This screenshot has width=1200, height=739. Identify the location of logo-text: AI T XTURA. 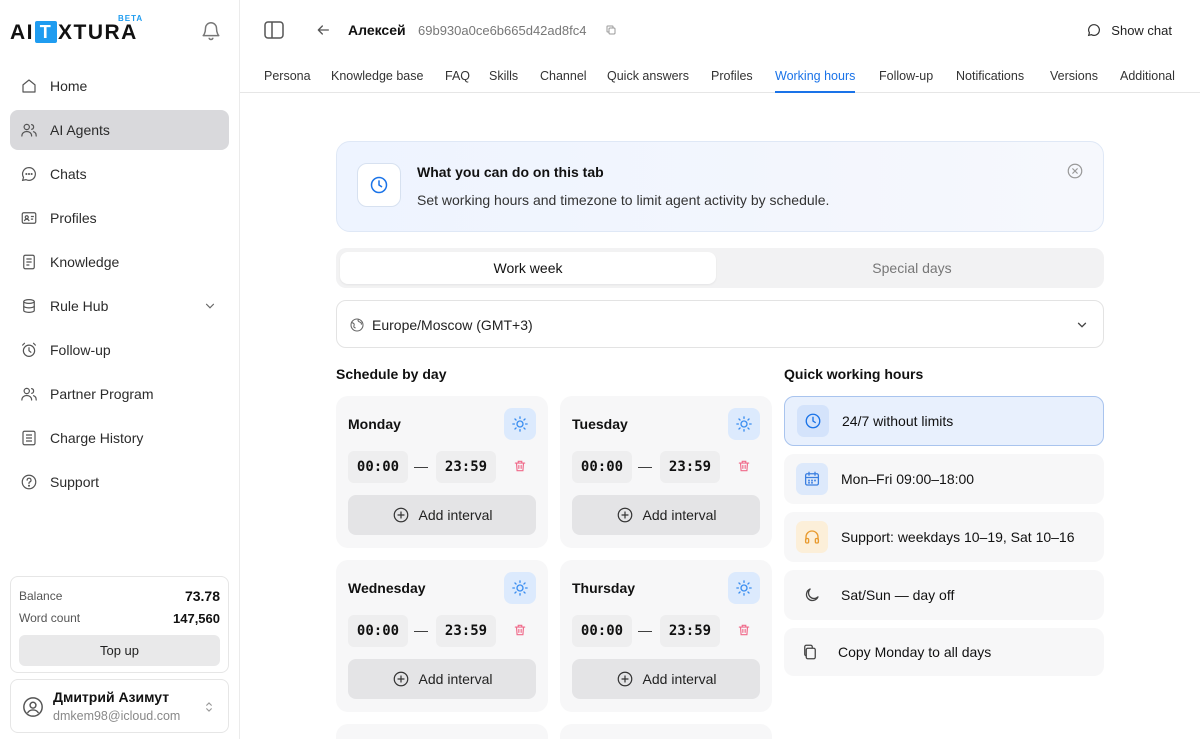
(74, 32).